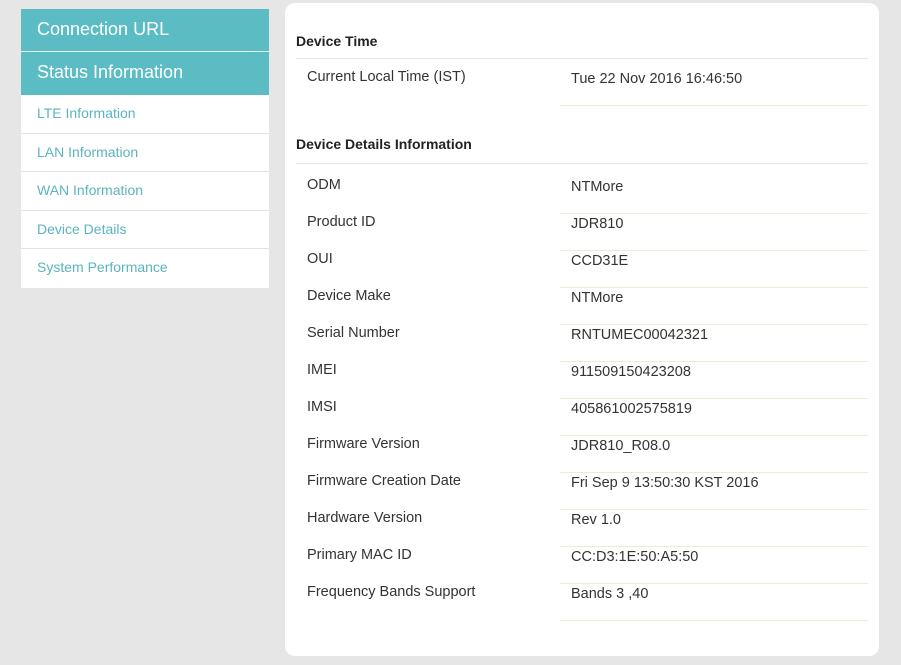  Describe the element at coordinates (714, 602) in the screenshot. I see `row-value: Bands 3 ,40` at that location.